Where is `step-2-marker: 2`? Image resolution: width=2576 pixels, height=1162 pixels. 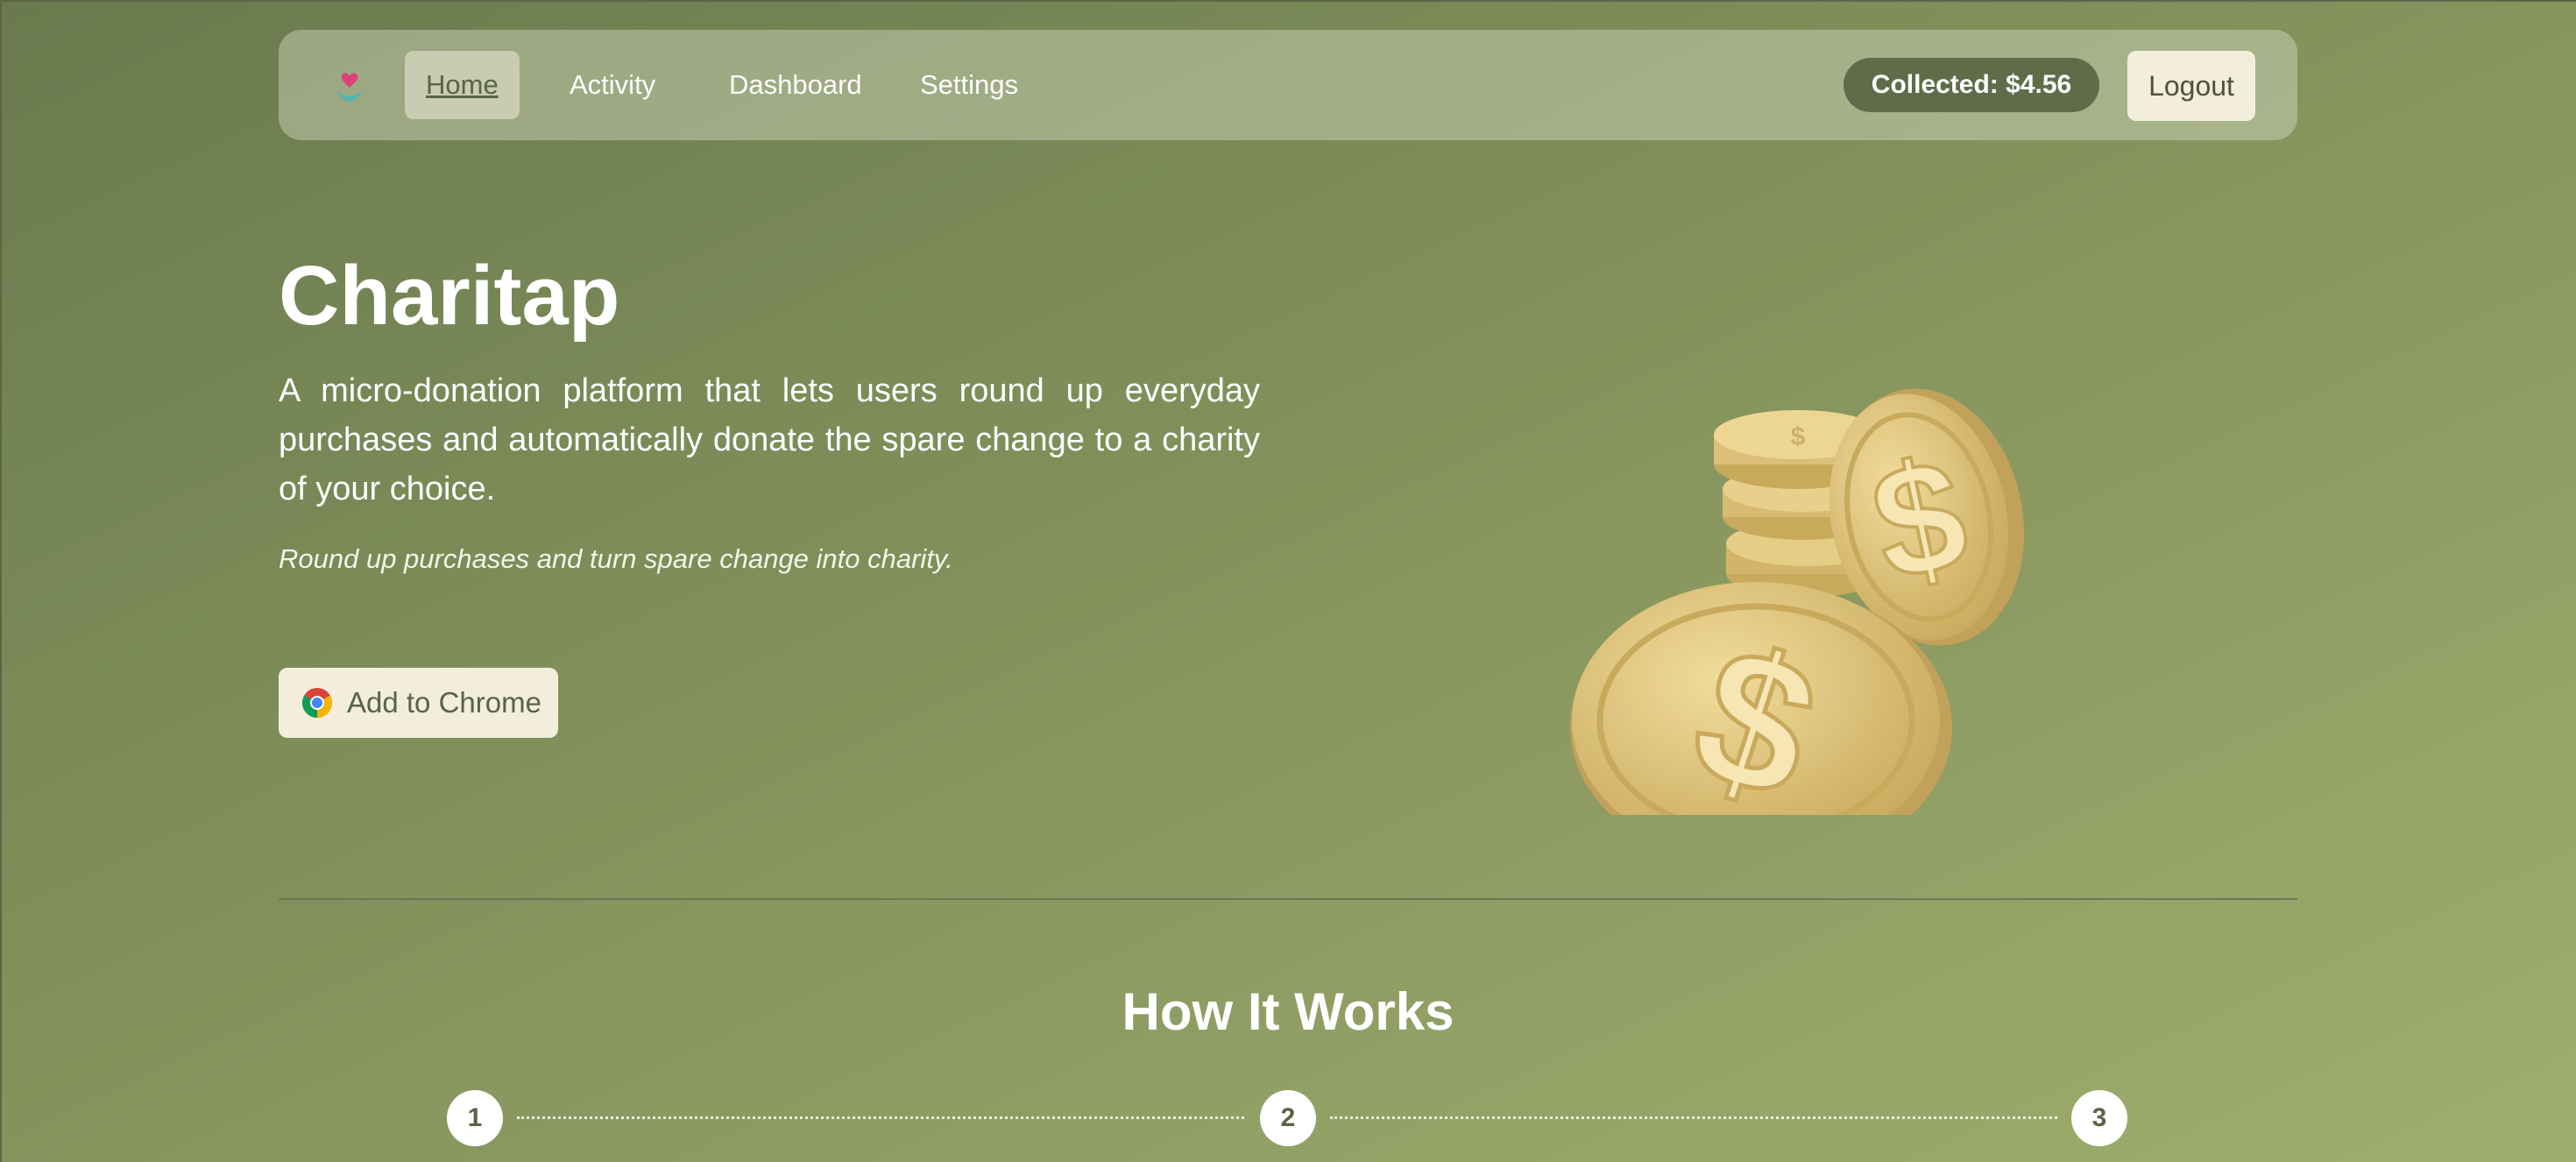
step-2-marker: 2 is located at coordinates (1288, 1118).